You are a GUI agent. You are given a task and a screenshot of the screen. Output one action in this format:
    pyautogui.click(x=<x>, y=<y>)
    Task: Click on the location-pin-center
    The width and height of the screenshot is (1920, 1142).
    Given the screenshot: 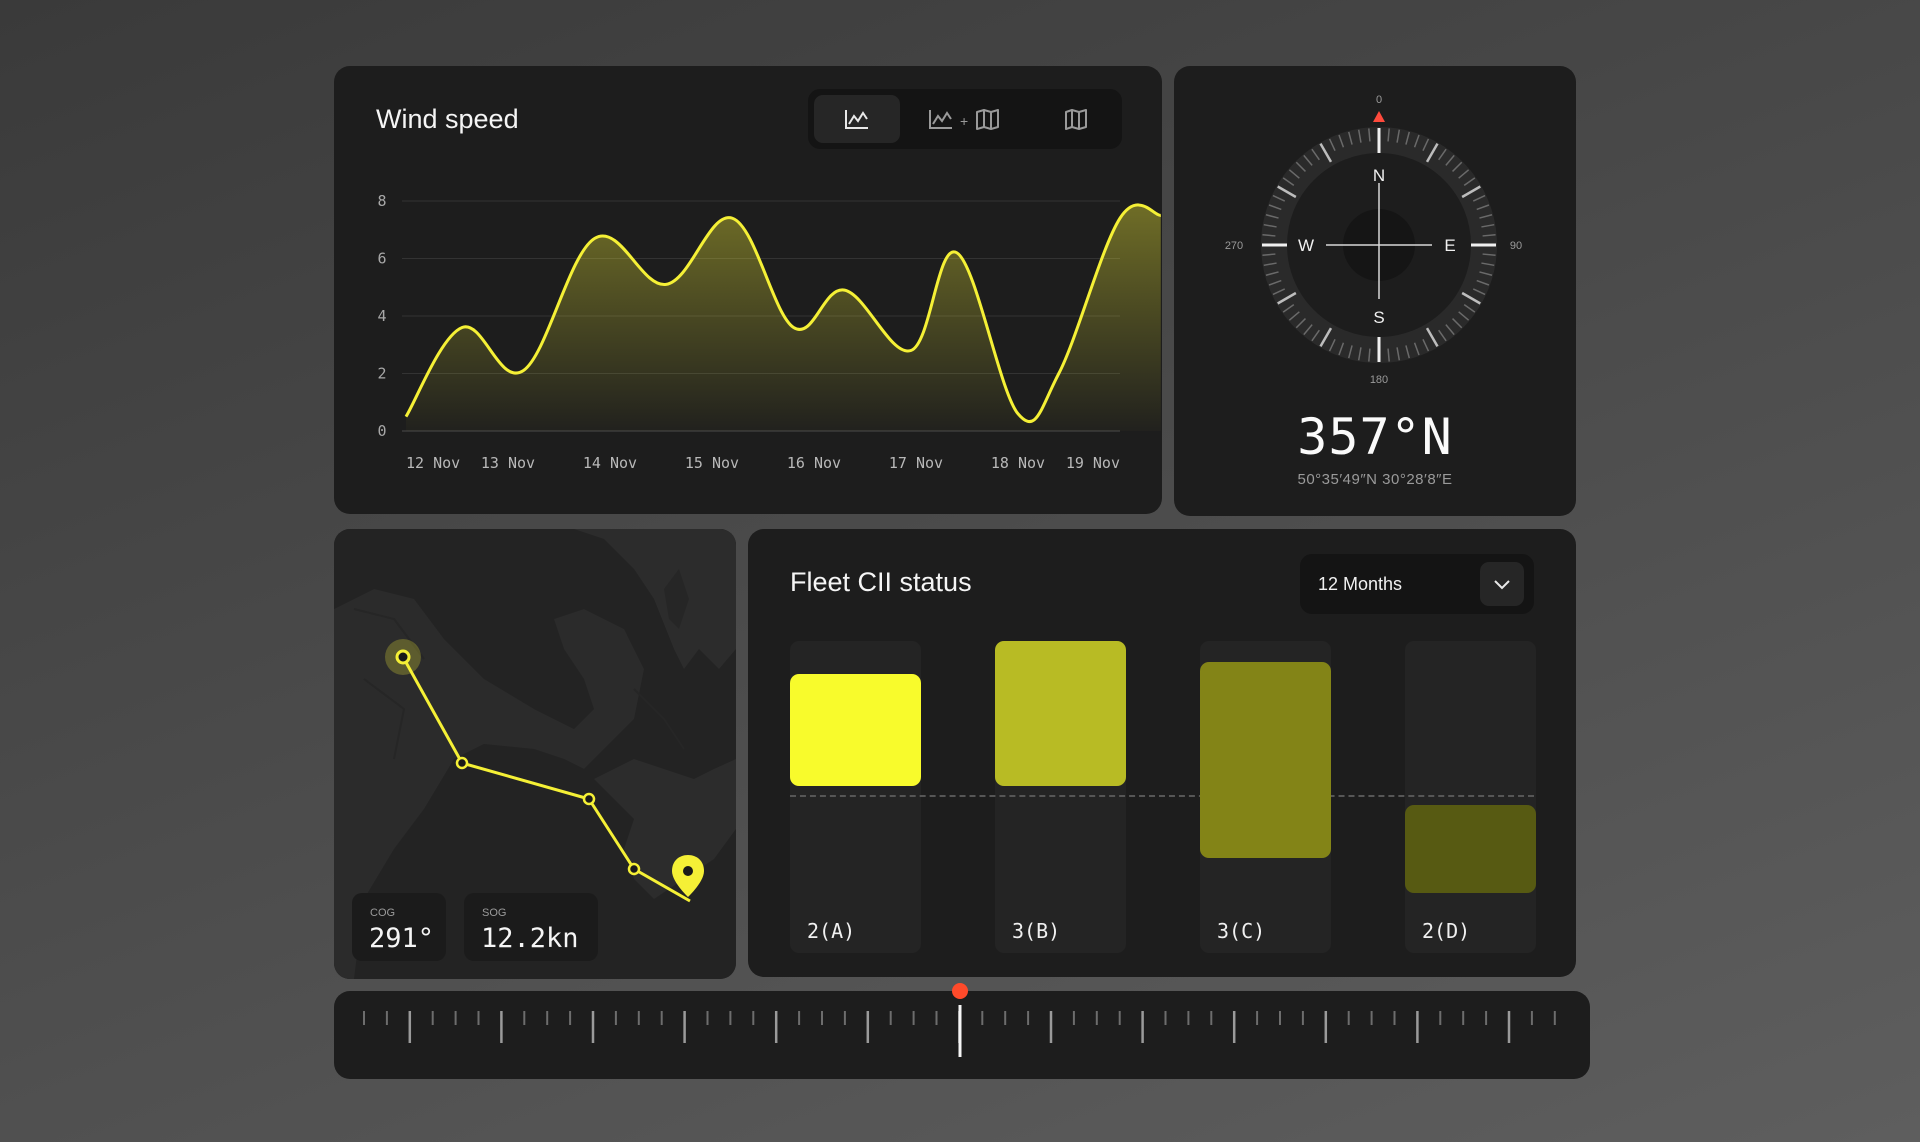 What is the action you would take?
    pyautogui.click(x=688, y=871)
    